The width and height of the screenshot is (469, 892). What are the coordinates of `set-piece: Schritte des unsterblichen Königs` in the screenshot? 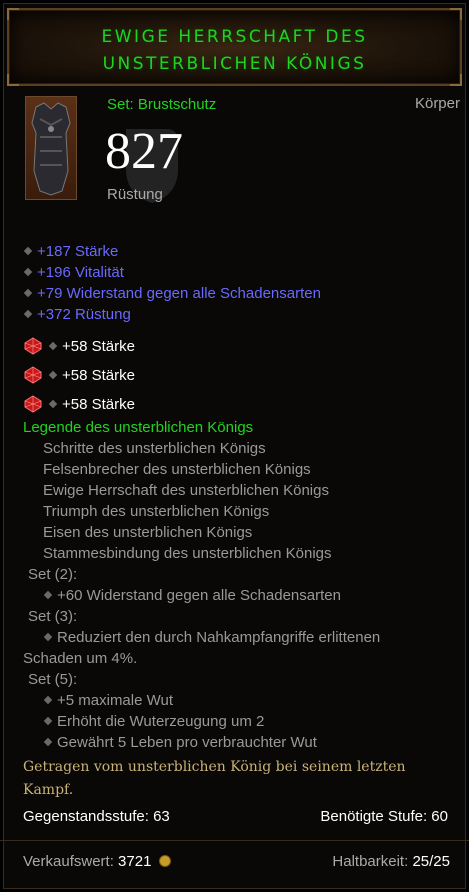 It's located at (154, 448).